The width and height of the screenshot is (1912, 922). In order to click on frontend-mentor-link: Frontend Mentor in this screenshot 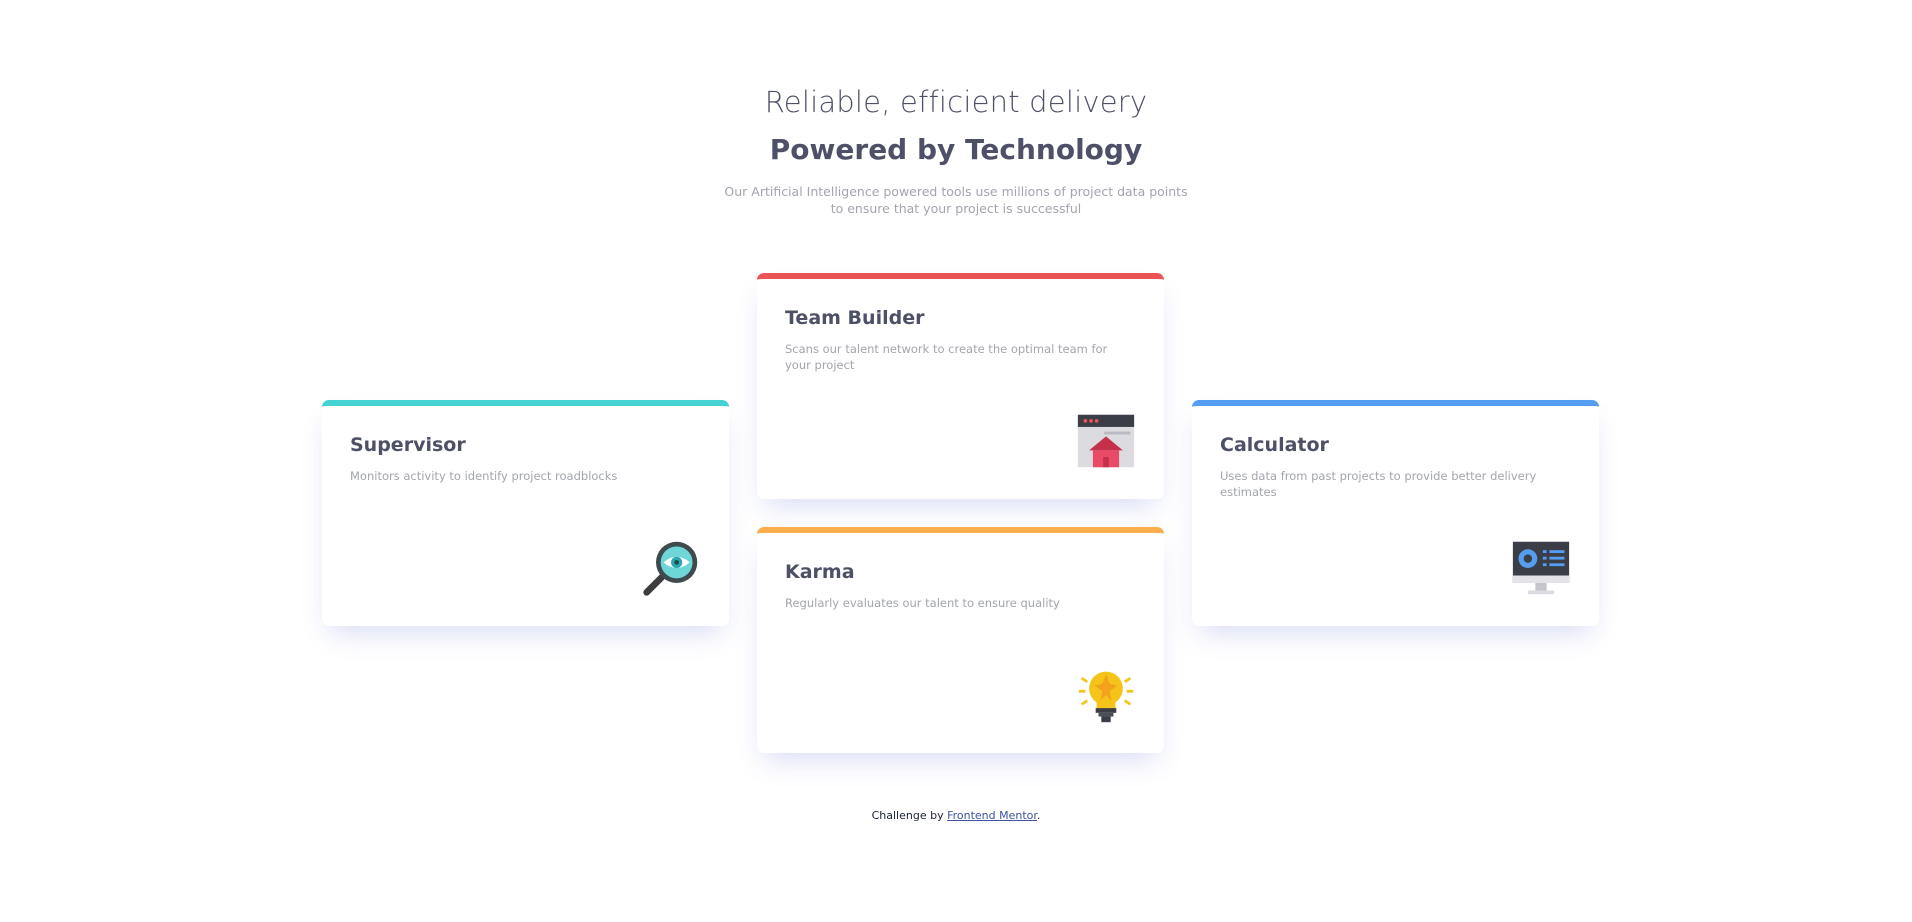, I will do `click(992, 815)`.